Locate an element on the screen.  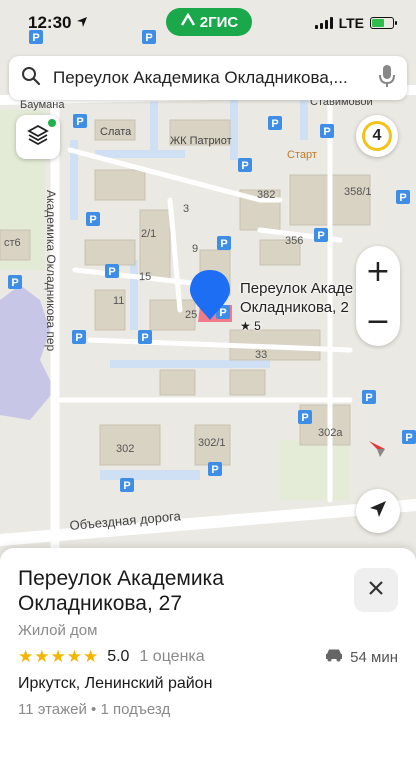
search-icon is located at coordinates (31, 78).